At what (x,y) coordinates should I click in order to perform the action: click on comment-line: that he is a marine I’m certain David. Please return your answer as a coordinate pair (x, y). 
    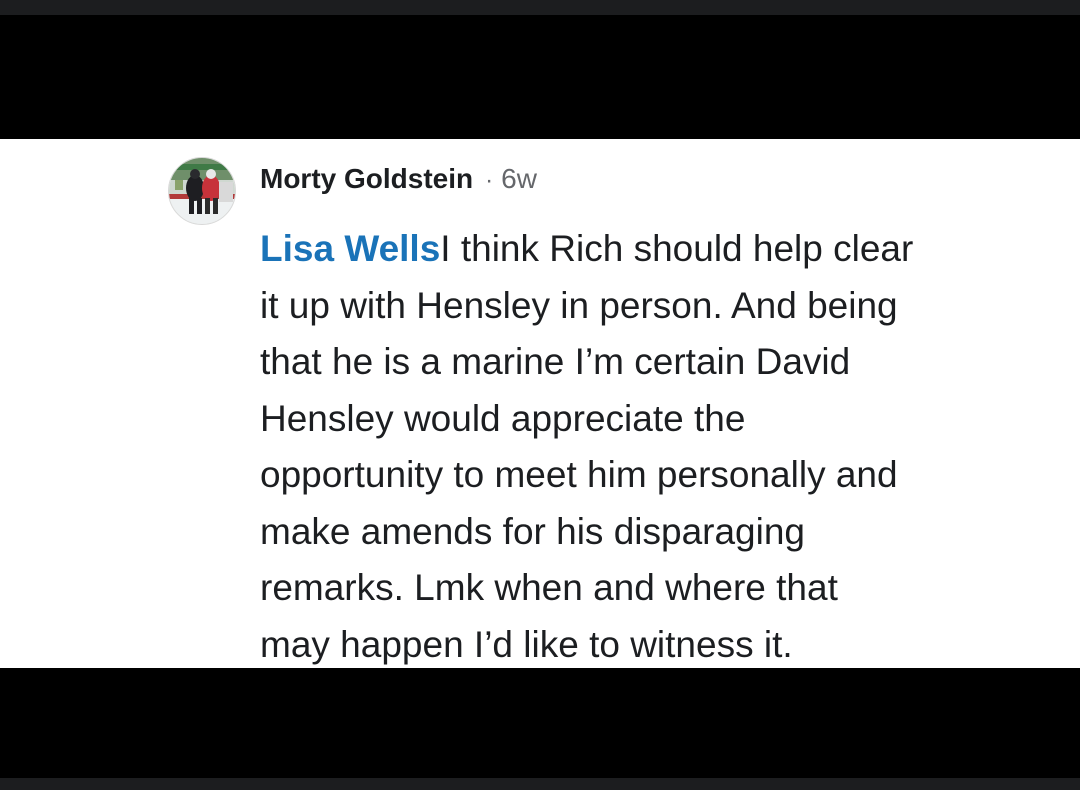
    Looking at the image, I should click on (555, 361).